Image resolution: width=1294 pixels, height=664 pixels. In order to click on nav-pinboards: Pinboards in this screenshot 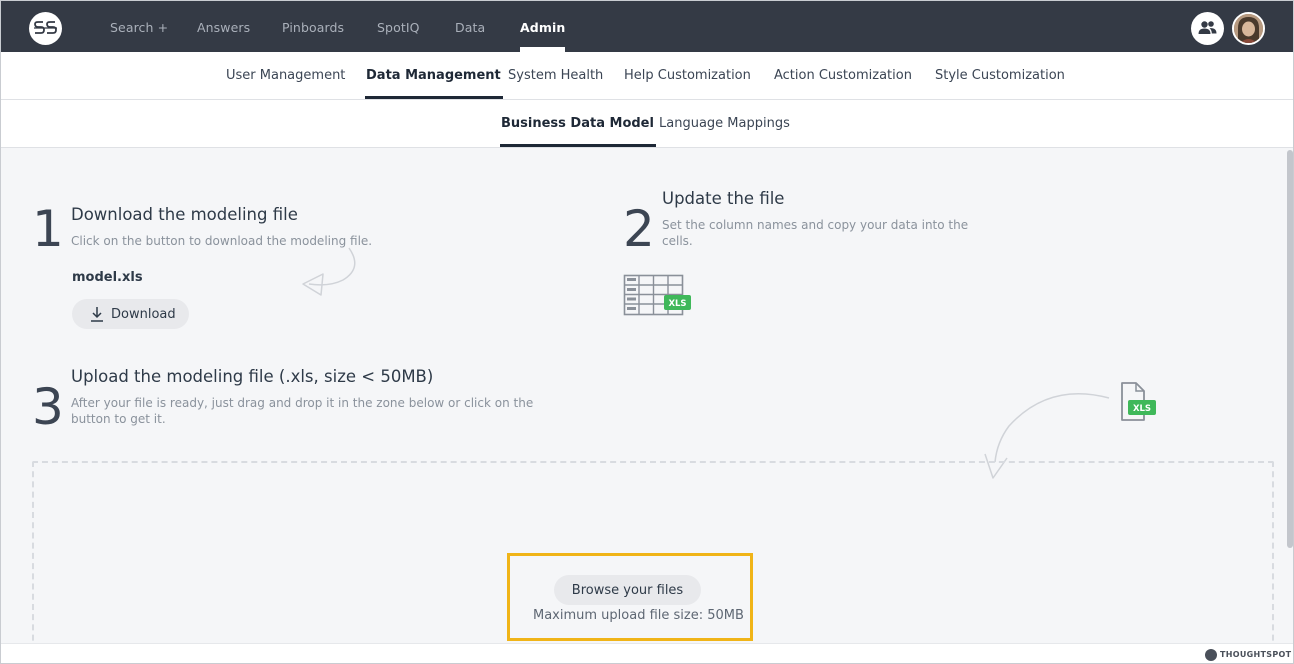, I will do `click(313, 27)`.